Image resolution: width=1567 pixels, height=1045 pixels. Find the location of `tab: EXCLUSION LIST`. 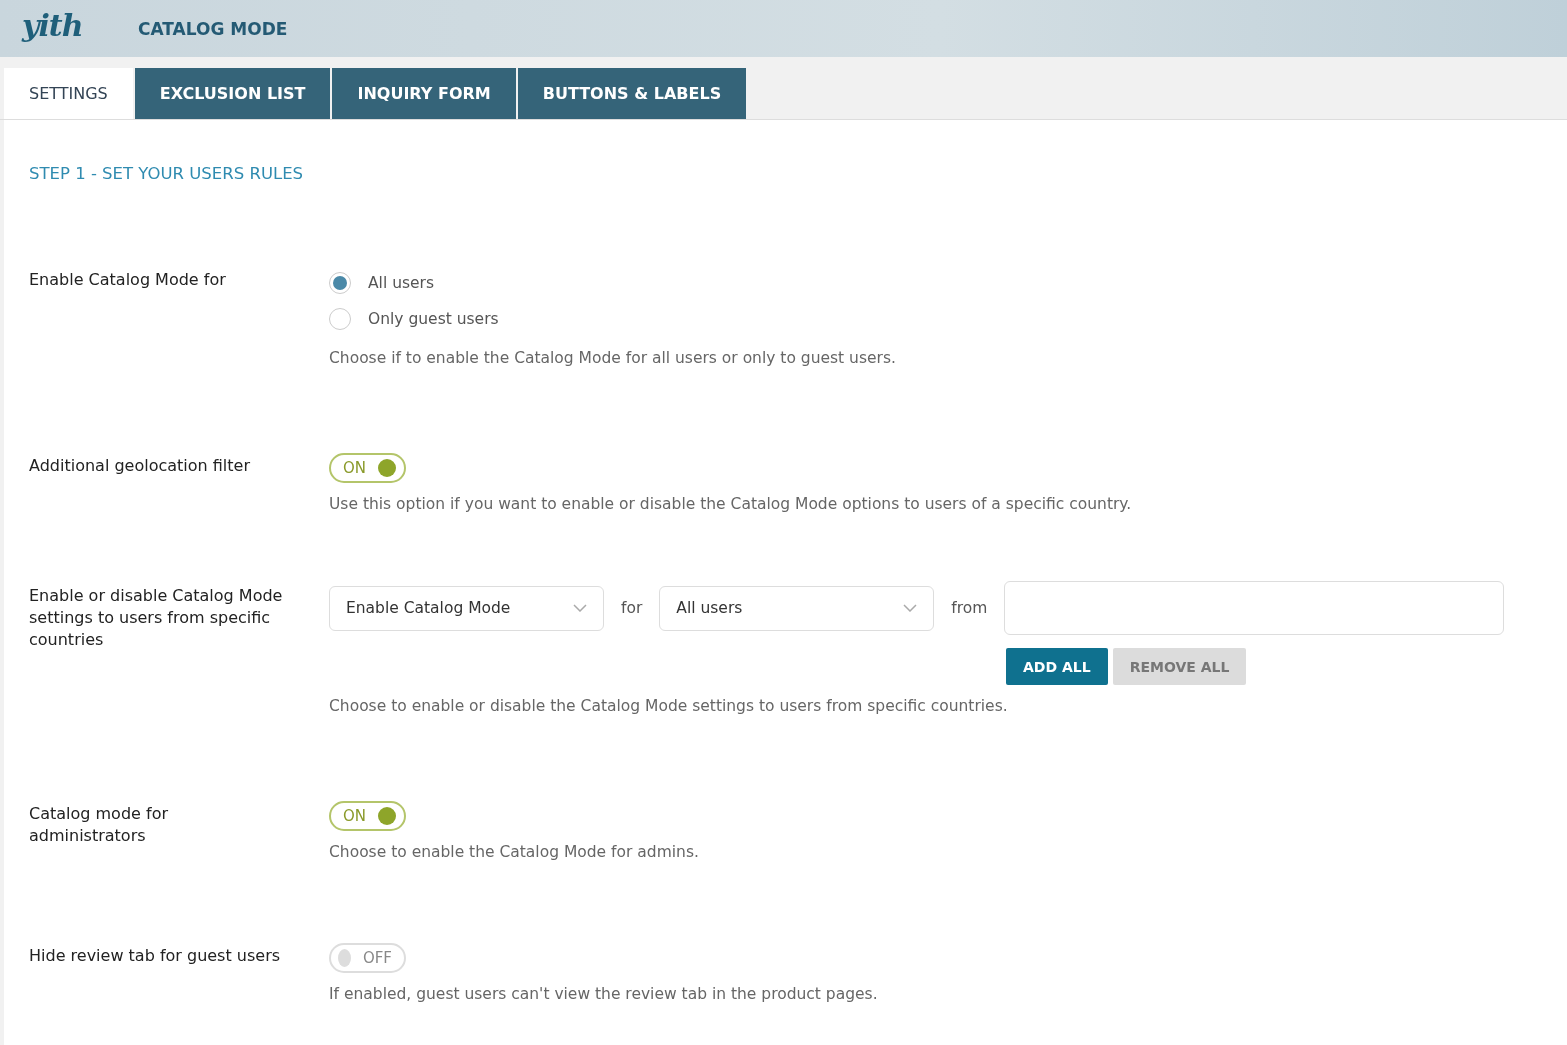

tab: EXCLUSION LIST is located at coordinates (232, 93).